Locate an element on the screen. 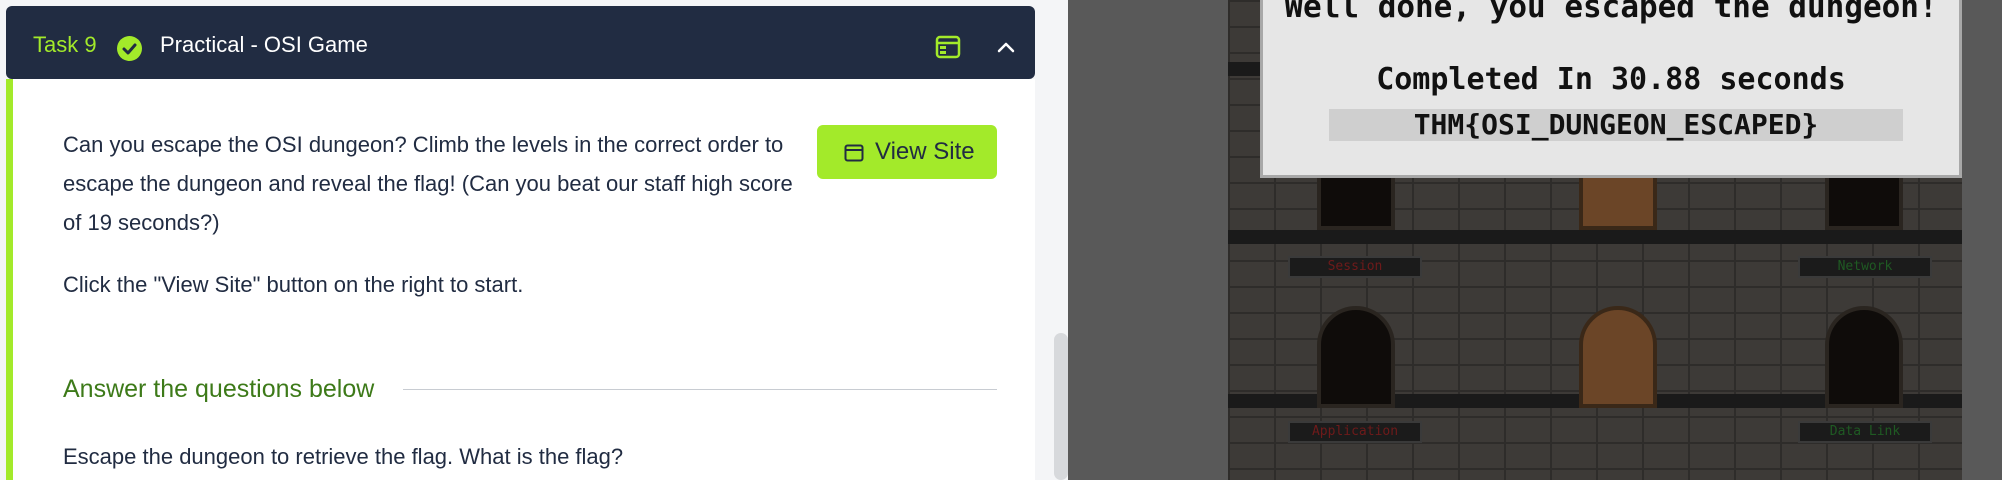 The image size is (2002, 480). chevron-up-icon is located at coordinates (1006, 50).